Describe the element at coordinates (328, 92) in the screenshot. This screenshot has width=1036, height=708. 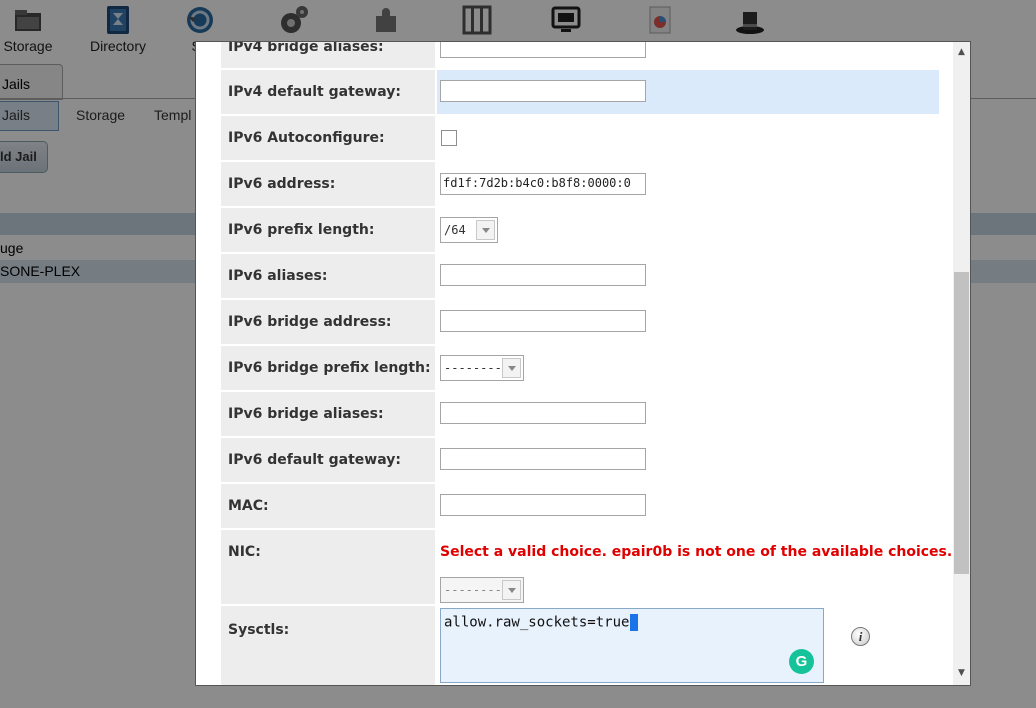
I see `field-label: IPv4 default gateway:` at that location.